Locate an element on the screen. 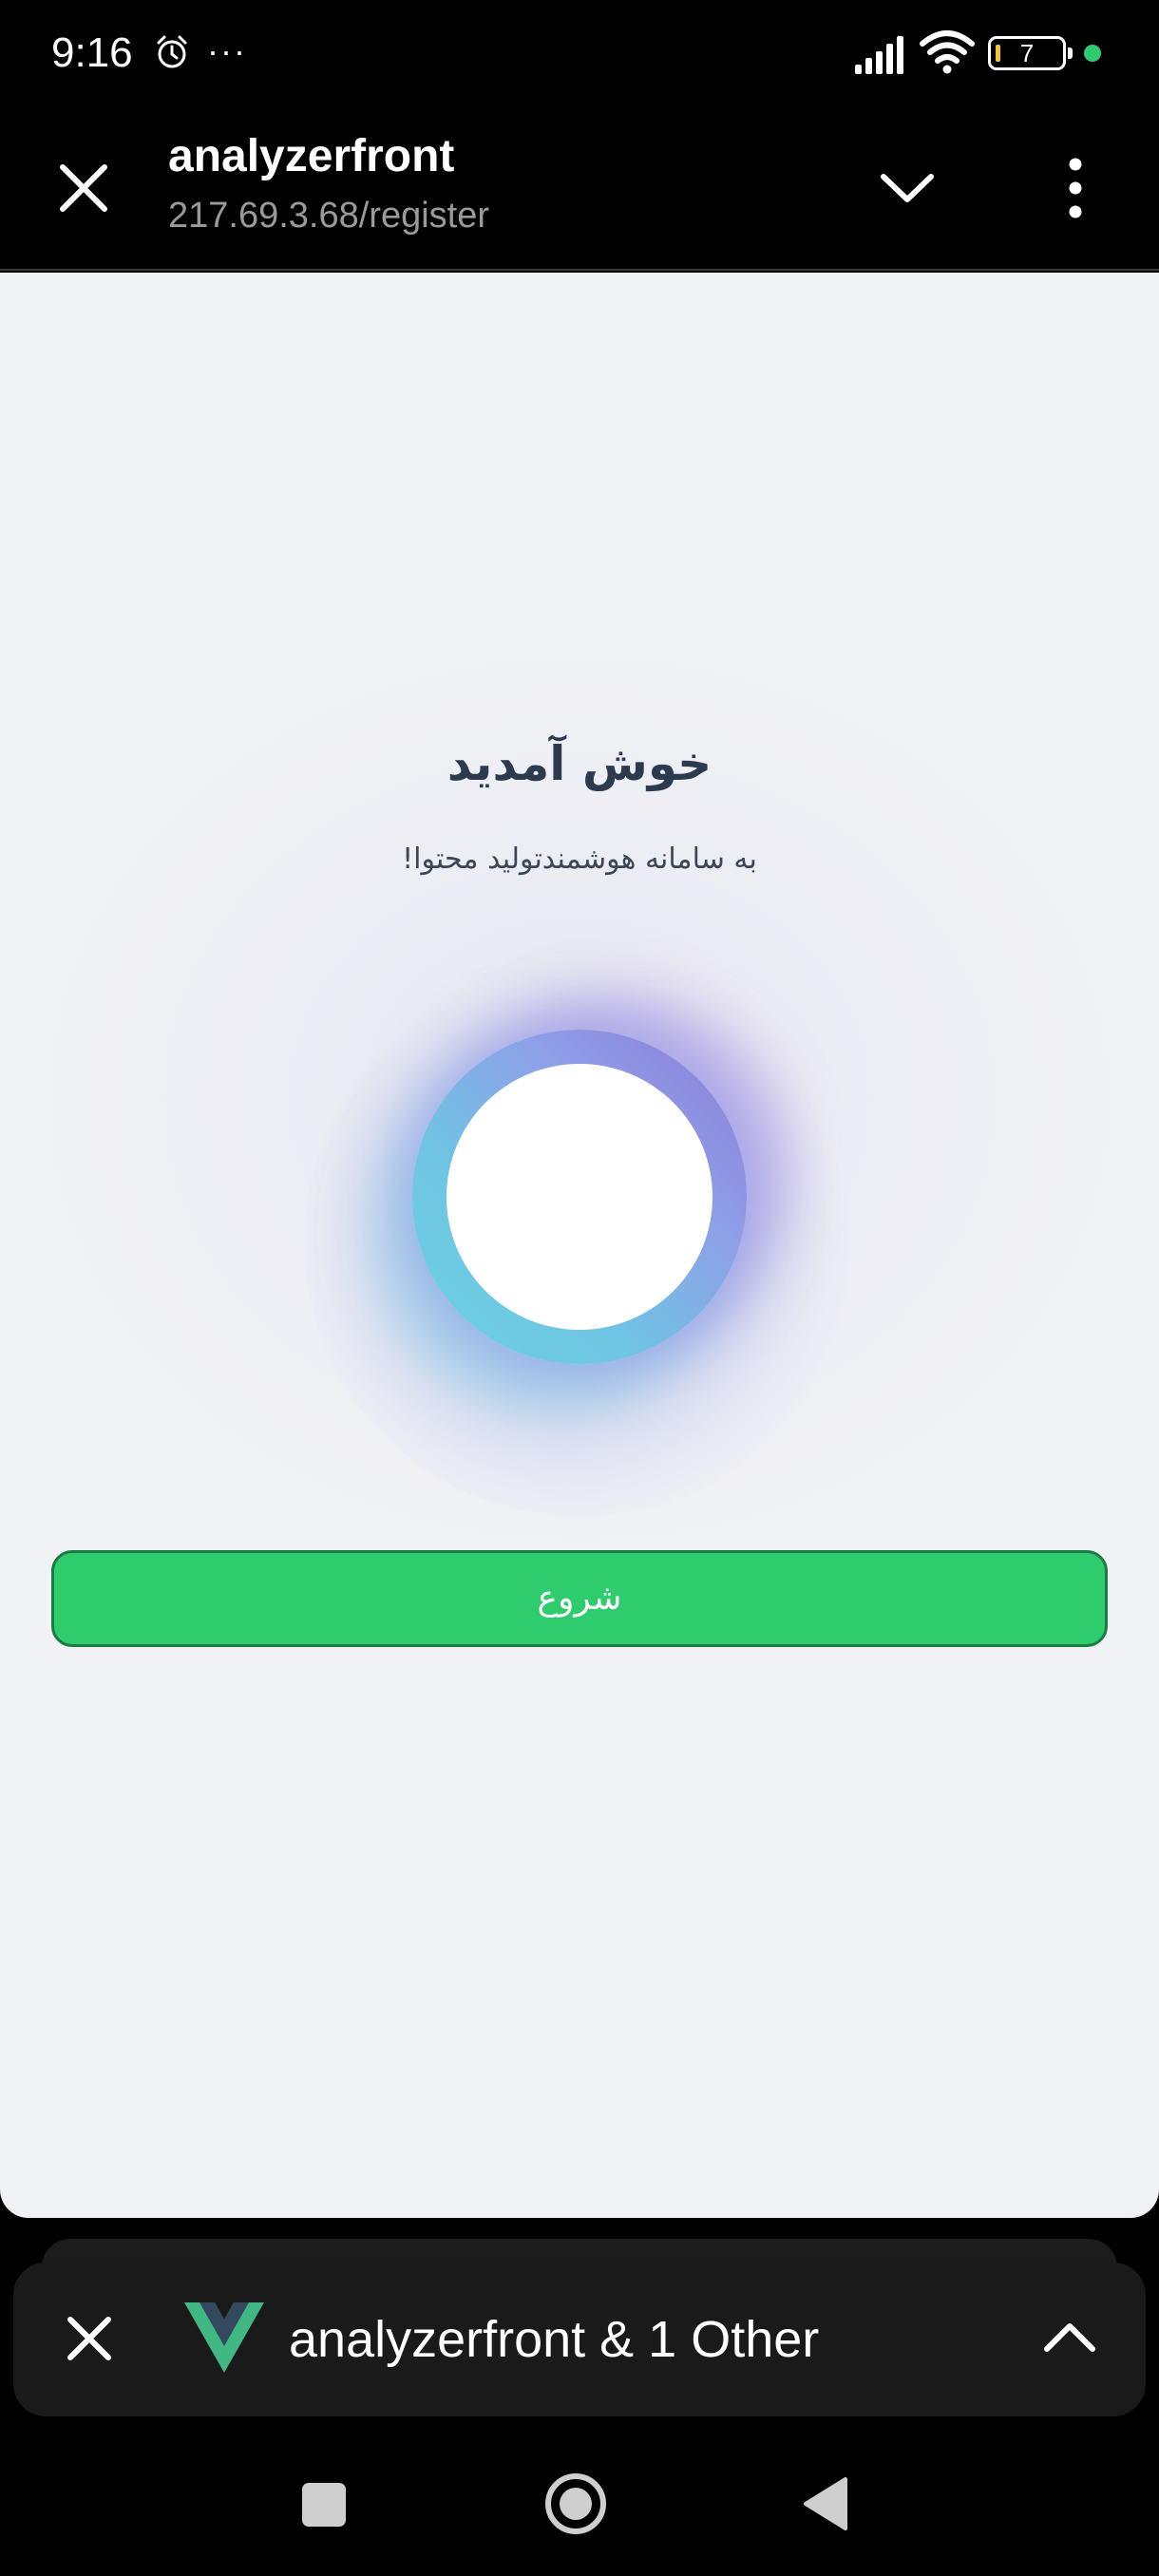 This screenshot has height=2576, width=1159. battery-icon: 7 is located at coordinates (1030, 53).